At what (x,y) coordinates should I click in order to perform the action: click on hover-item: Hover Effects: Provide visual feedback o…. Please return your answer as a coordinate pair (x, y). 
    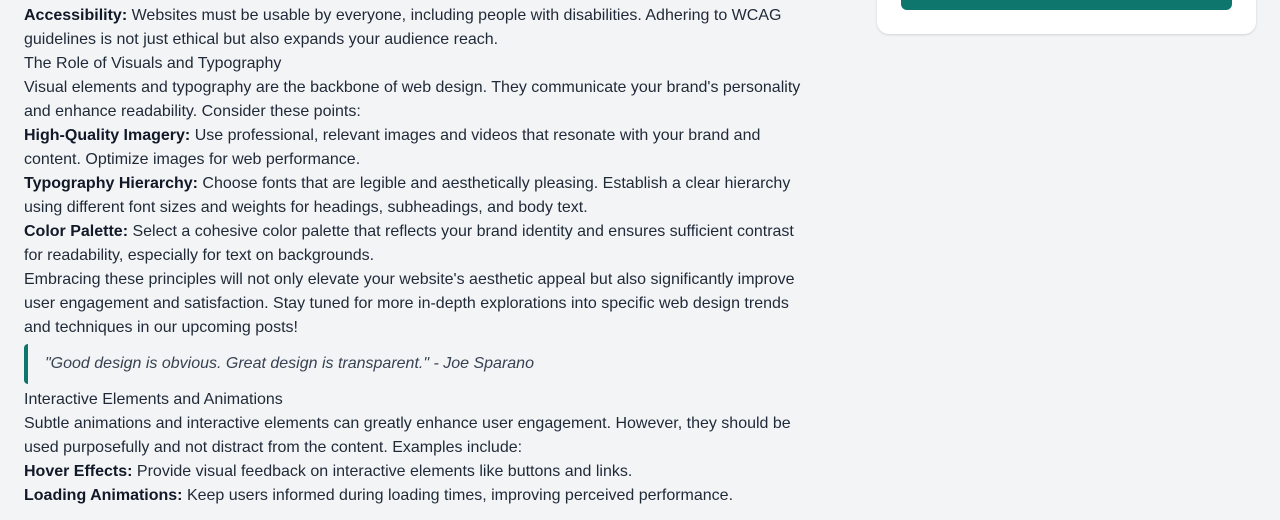
    Looking at the image, I should click on (419, 472).